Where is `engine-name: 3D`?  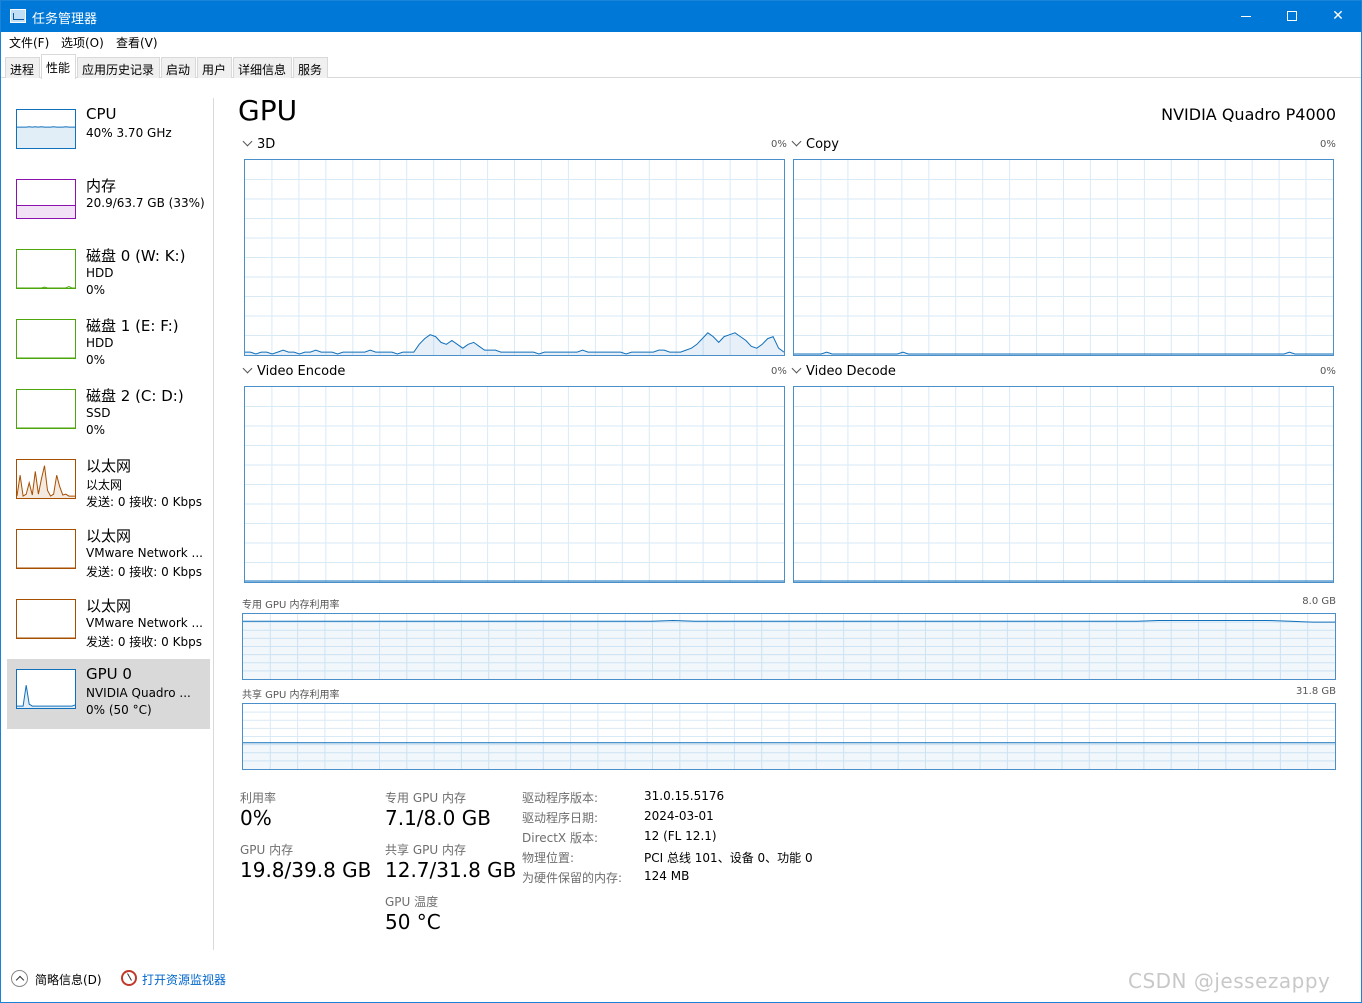
engine-name: 3D is located at coordinates (266, 144).